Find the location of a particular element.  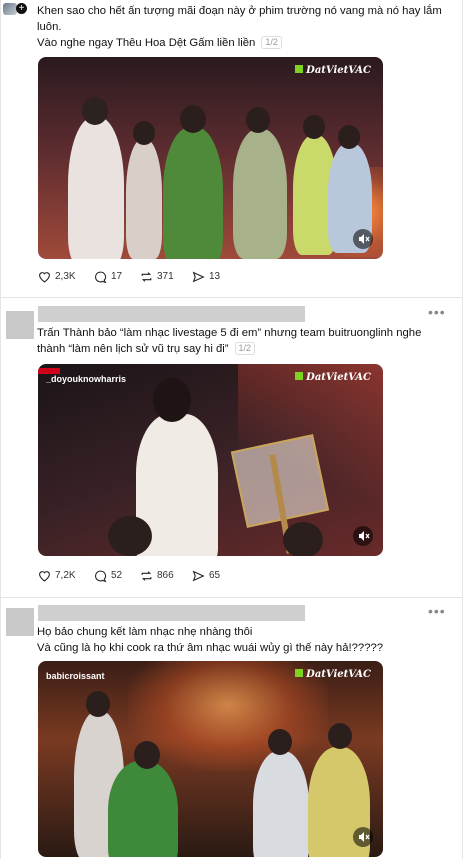

like-count: 7,2K is located at coordinates (65, 575).